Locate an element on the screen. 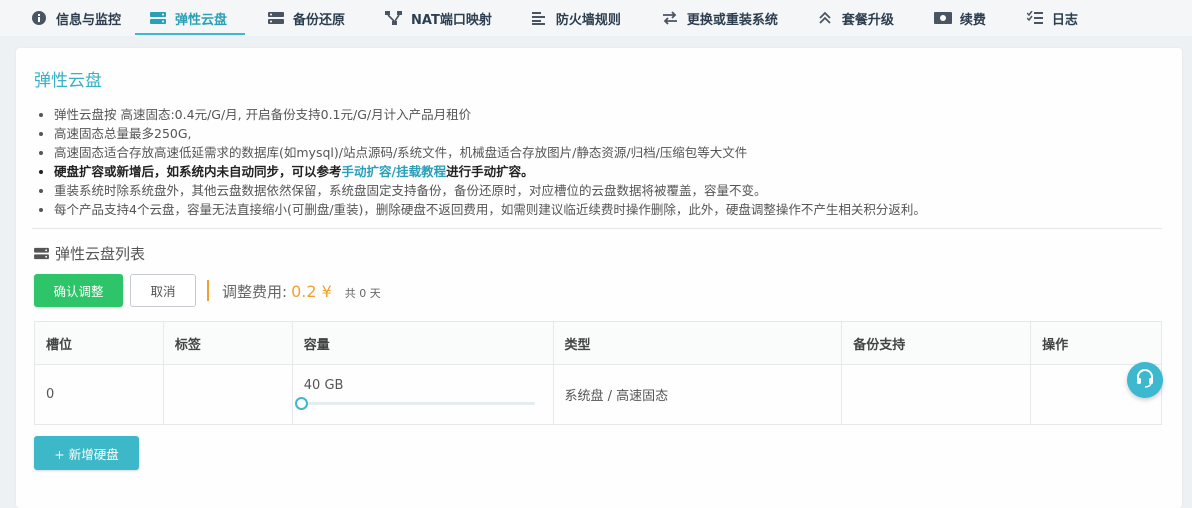 The image size is (1192, 508). network-icon is located at coordinates (394, 18).